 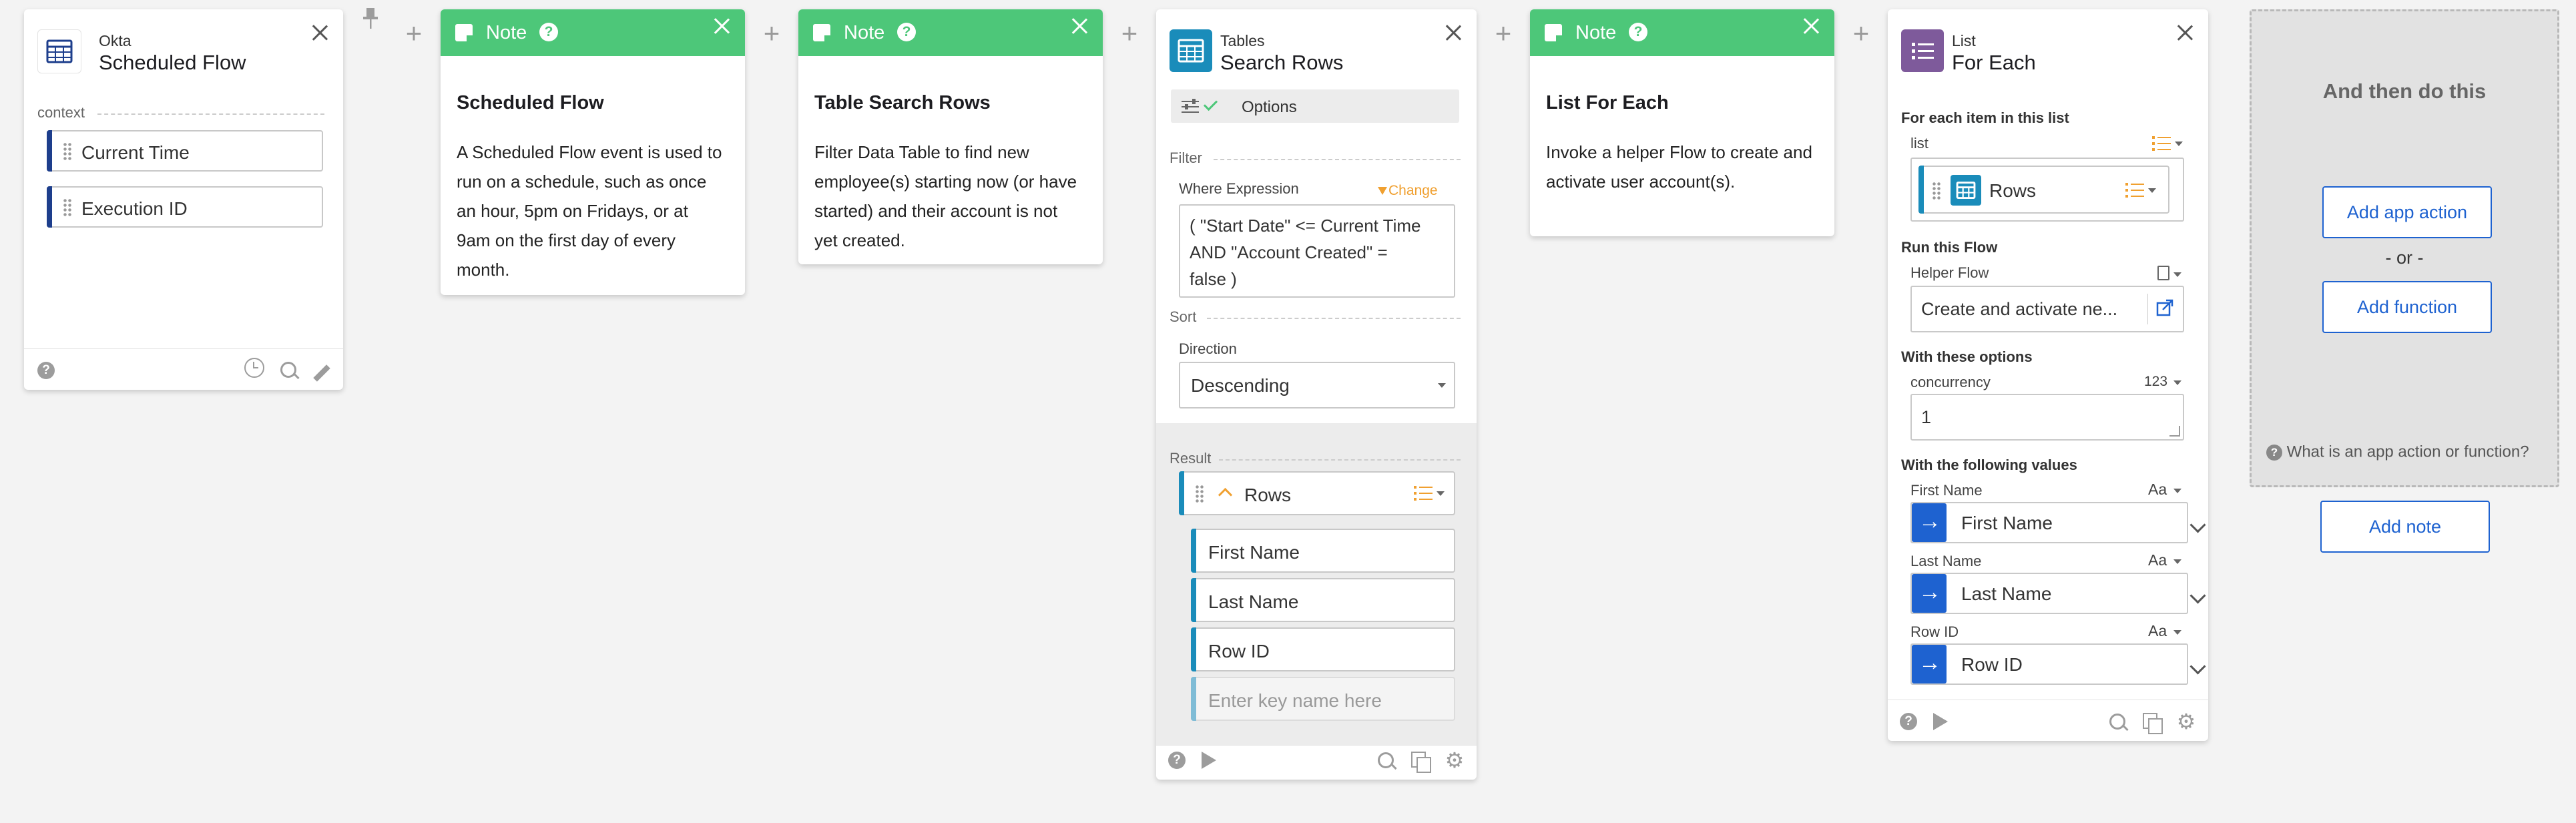 I want to click on concurrency-input: 1, so click(x=2047, y=417).